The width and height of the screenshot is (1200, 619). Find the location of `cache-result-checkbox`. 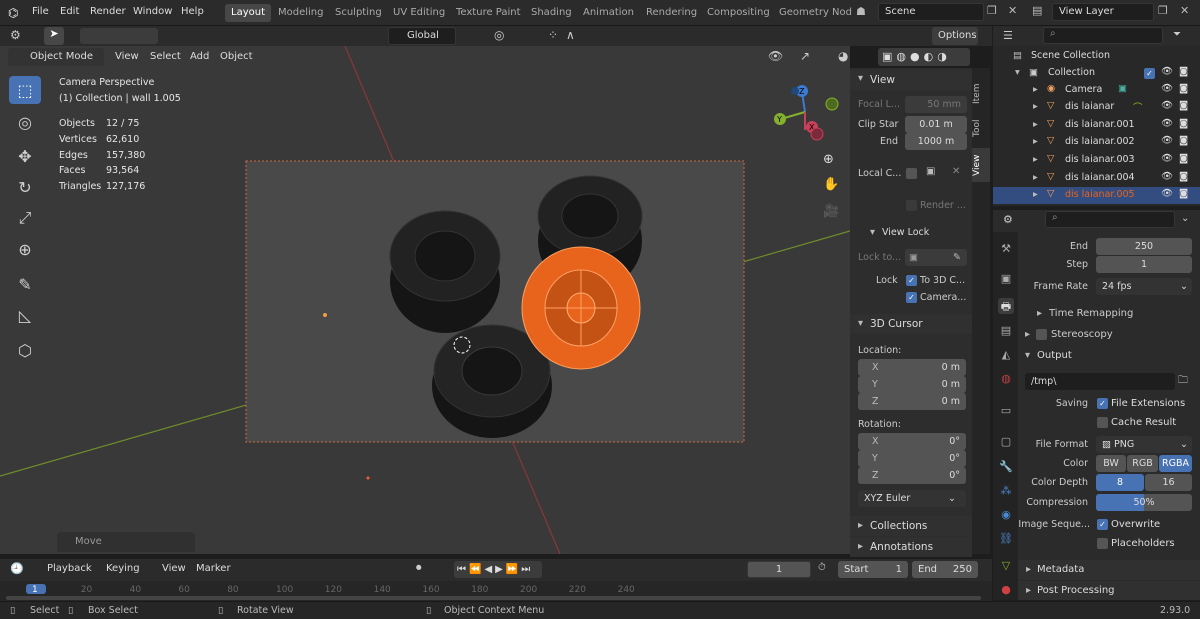

cache-result-checkbox is located at coordinates (1102, 422).